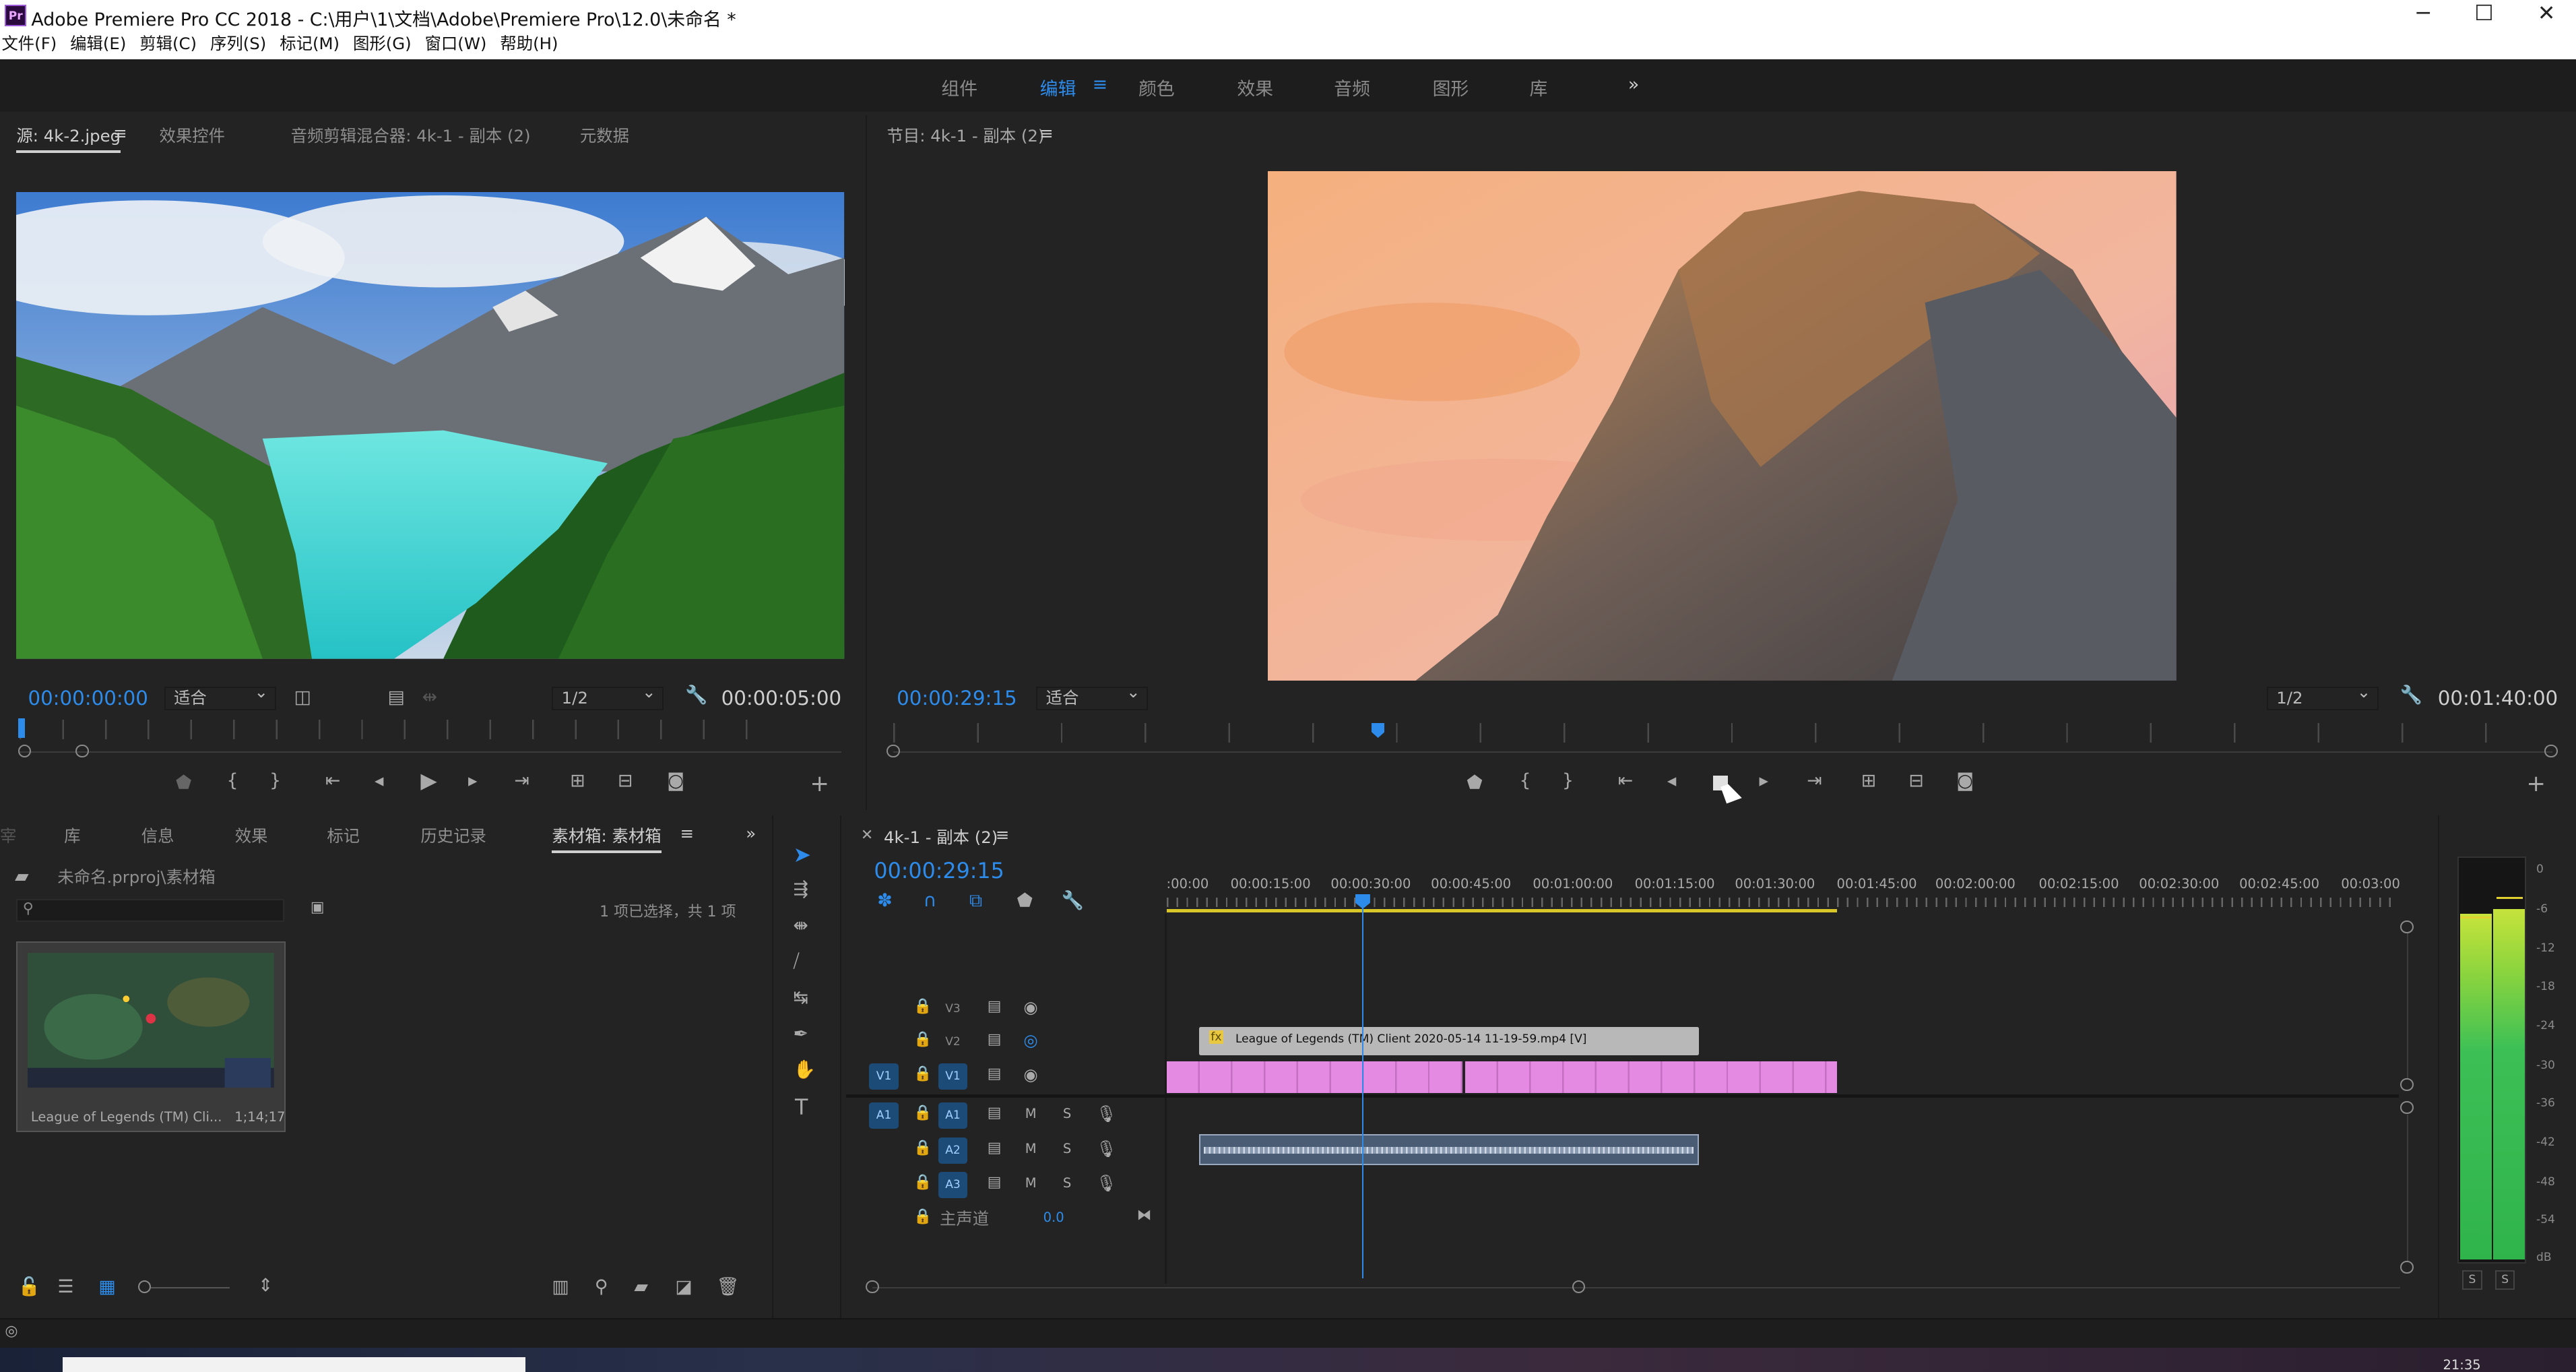  Describe the element at coordinates (1314, 1077) in the screenshot. I see `clip-v1-a` at that location.